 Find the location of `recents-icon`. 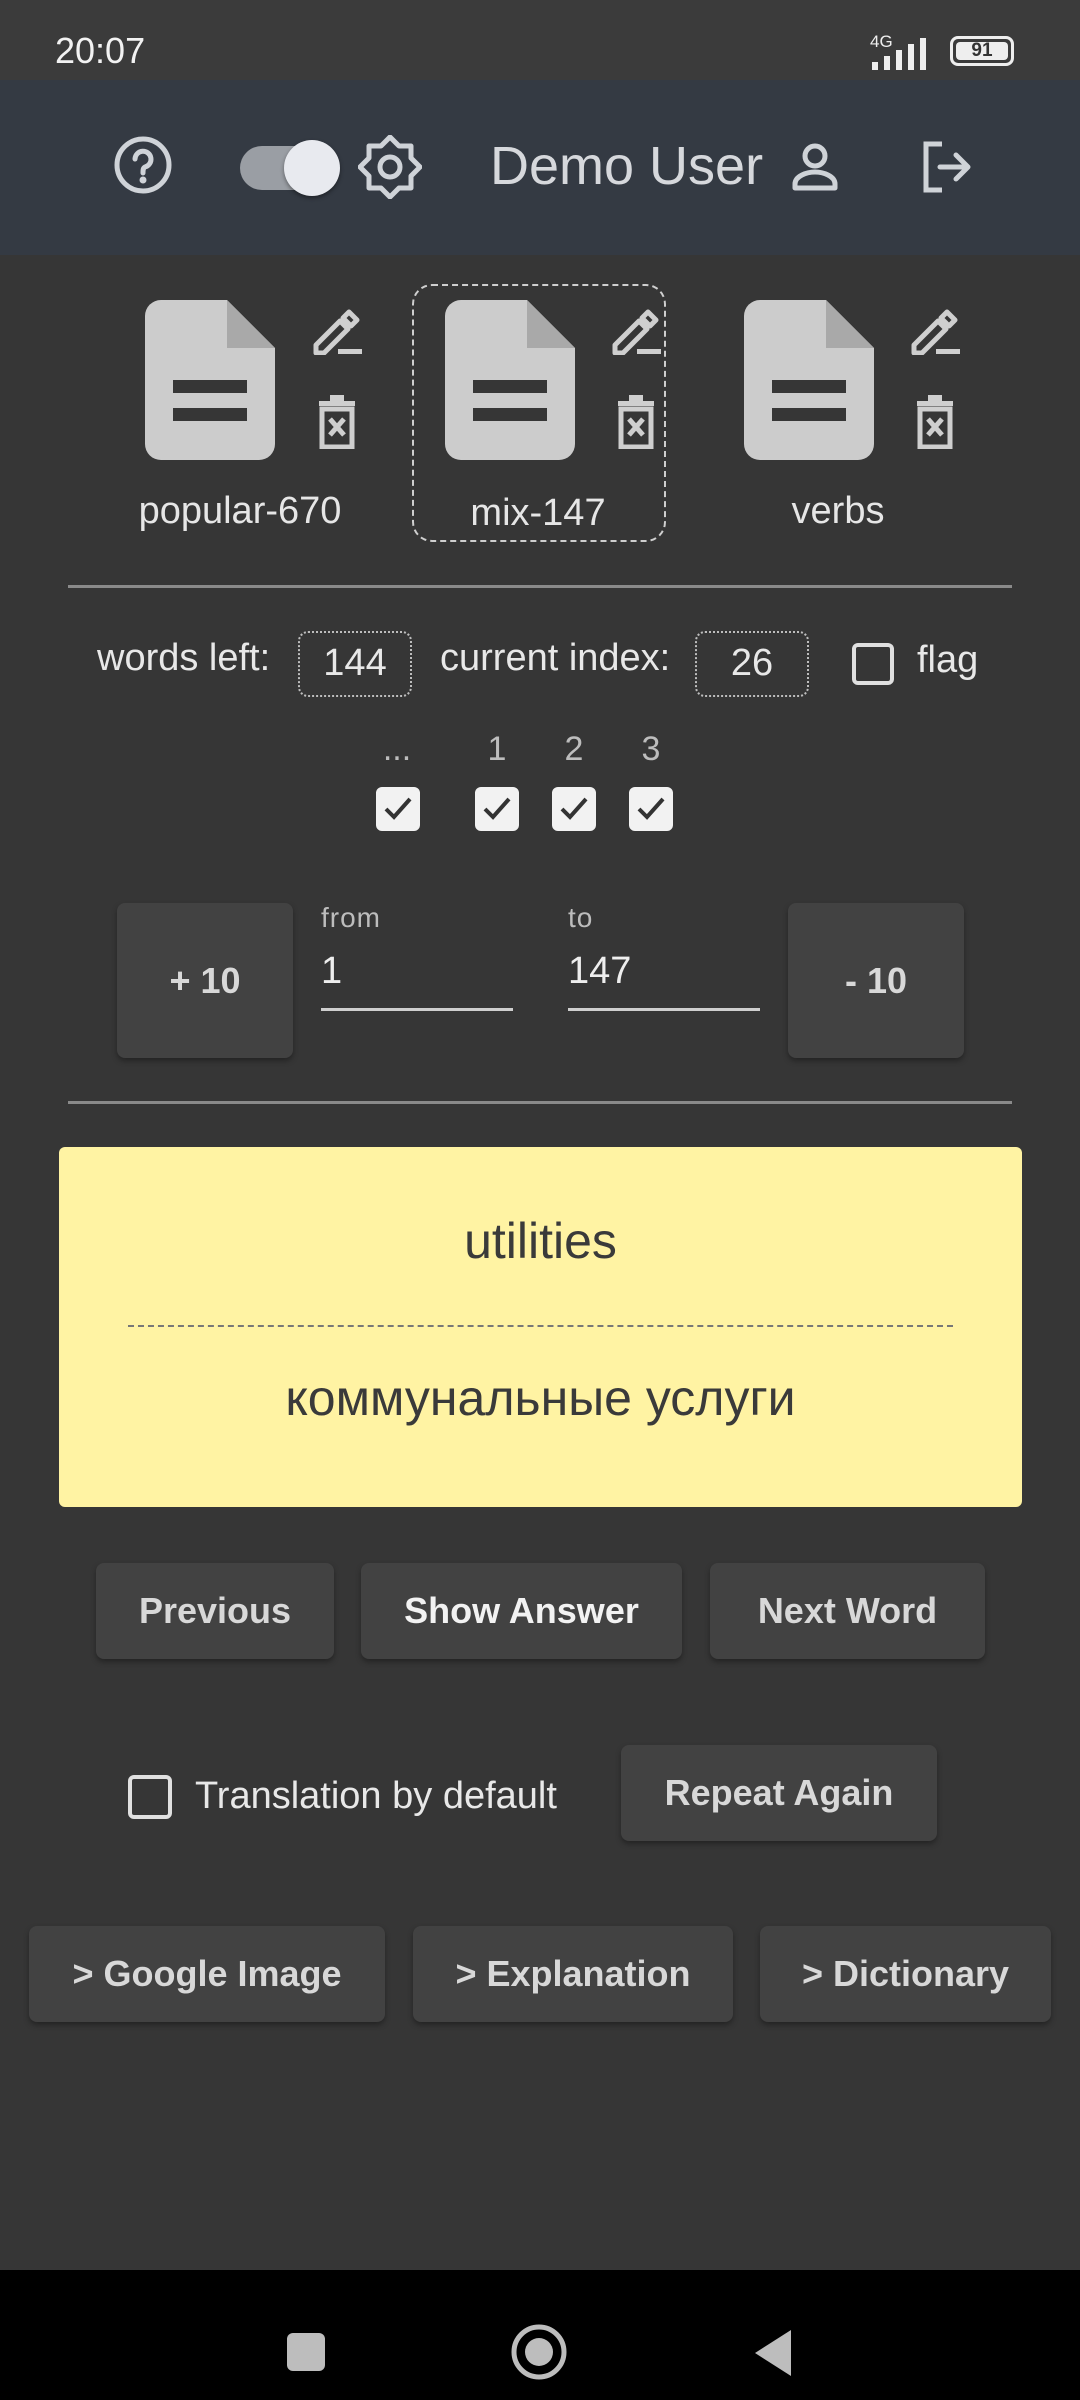

recents-icon is located at coordinates (306, 2352).